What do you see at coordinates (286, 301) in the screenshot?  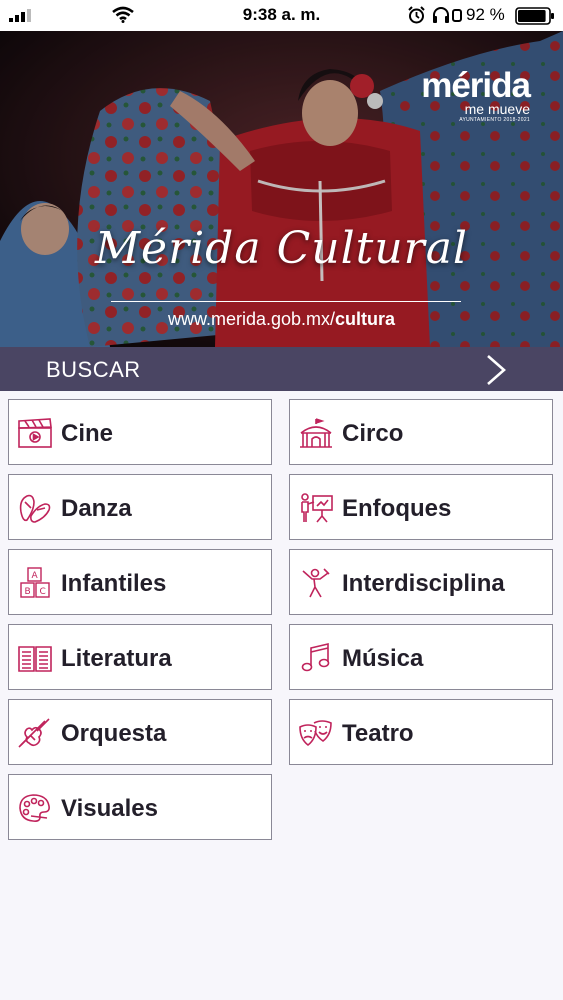 I see `hero-divider` at bounding box center [286, 301].